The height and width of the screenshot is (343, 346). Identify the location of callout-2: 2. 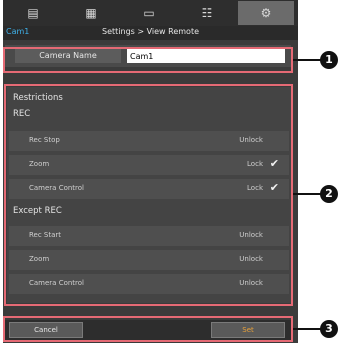
(329, 194).